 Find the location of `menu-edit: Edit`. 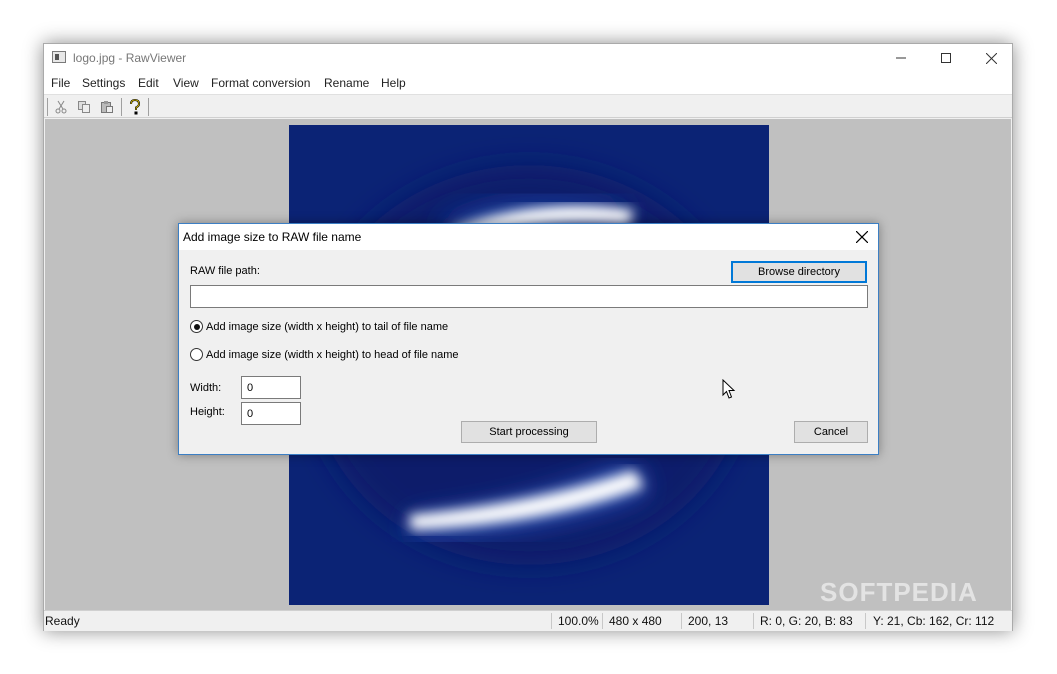

menu-edit: Edit is located at coordinates (148, 83).